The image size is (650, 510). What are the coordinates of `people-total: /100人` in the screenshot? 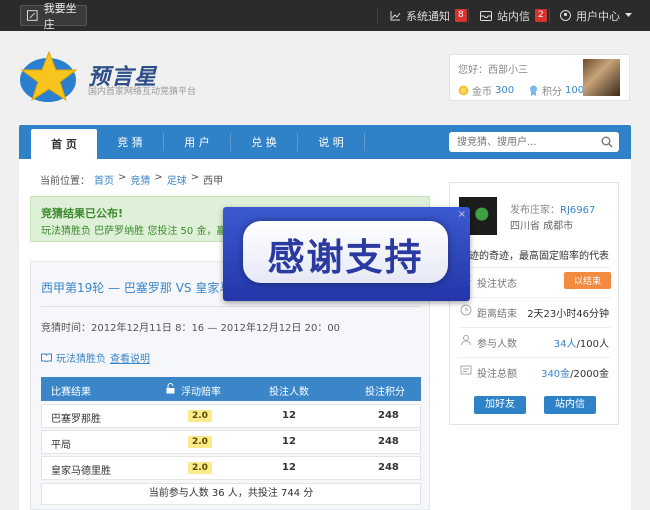 It's located at (592, 344).